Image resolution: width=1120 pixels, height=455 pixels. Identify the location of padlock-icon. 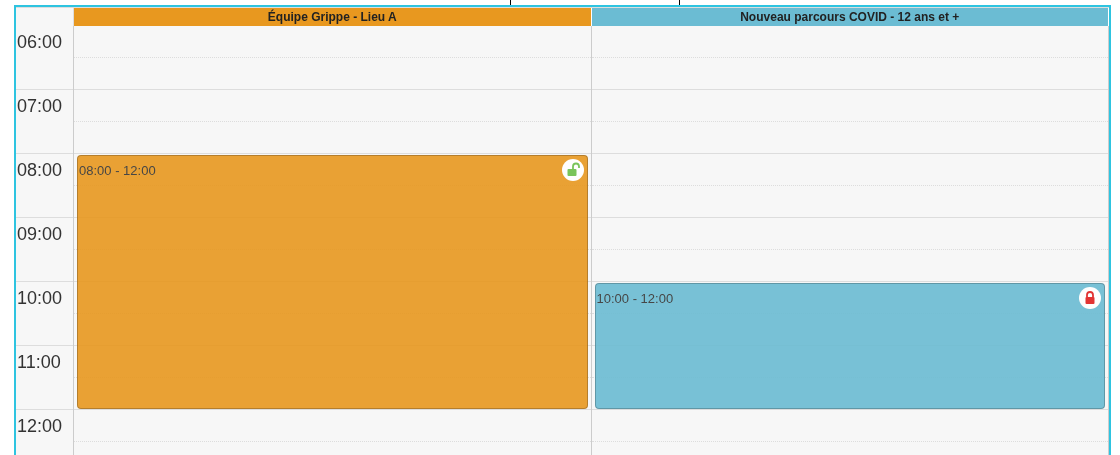
(1090, 298).